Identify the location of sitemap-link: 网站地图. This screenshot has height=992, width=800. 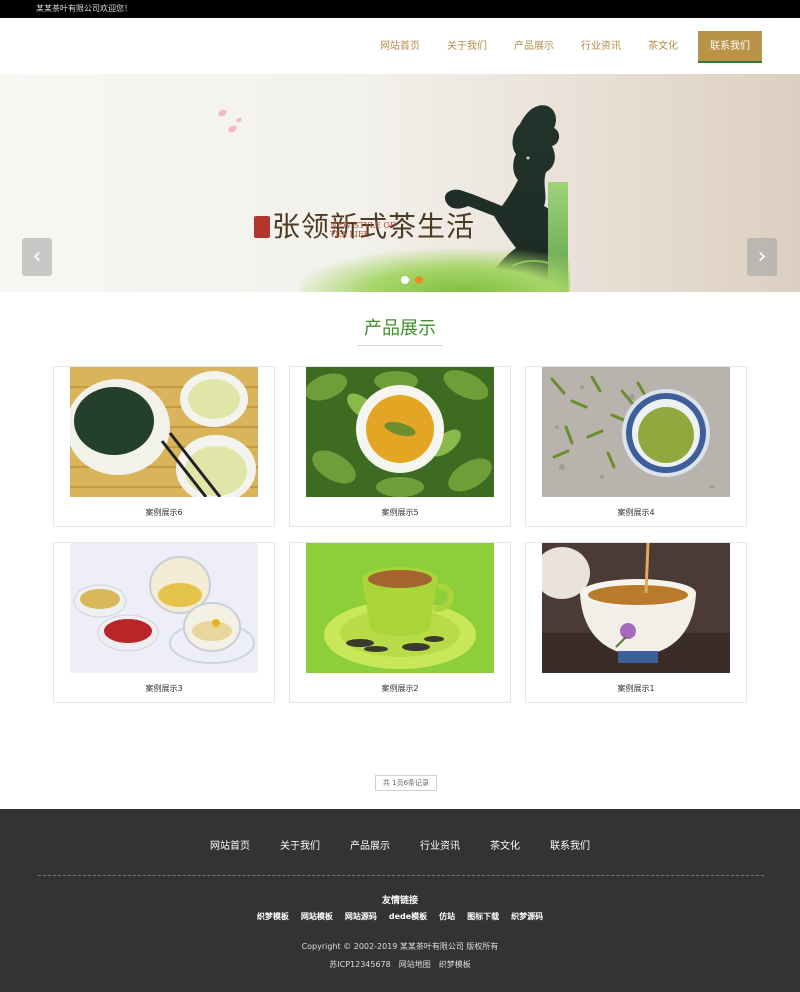
(415, 965).